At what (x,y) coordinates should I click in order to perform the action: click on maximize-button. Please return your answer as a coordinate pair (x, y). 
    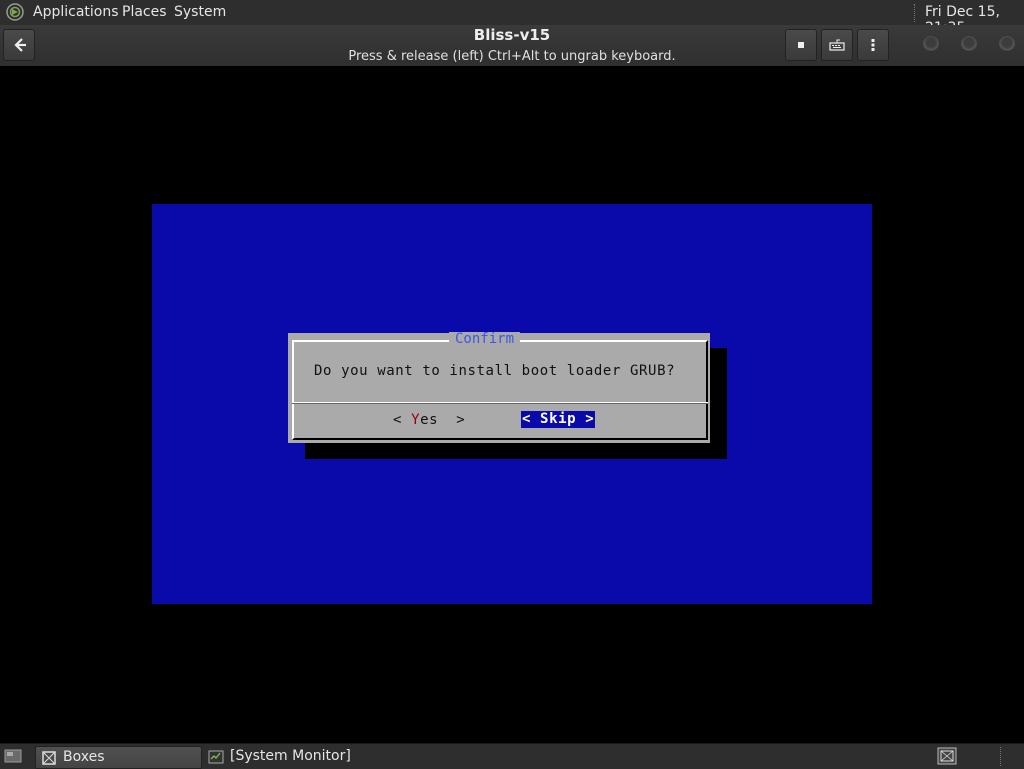
    Looking at the image, I should click on (969, 44).